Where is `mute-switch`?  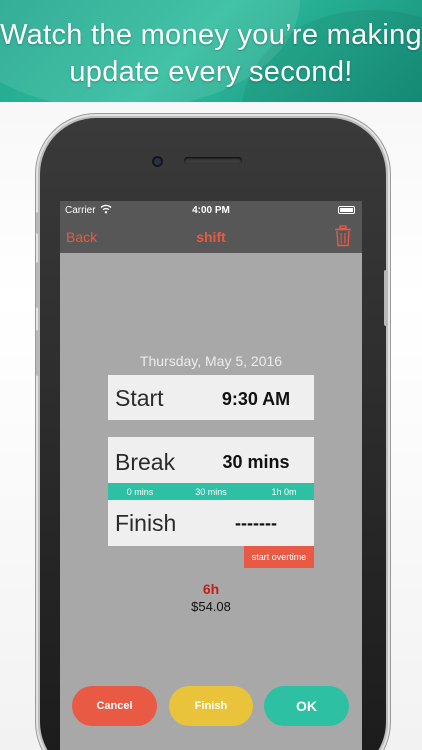
mute-switch is located at coordinates (38, 223).